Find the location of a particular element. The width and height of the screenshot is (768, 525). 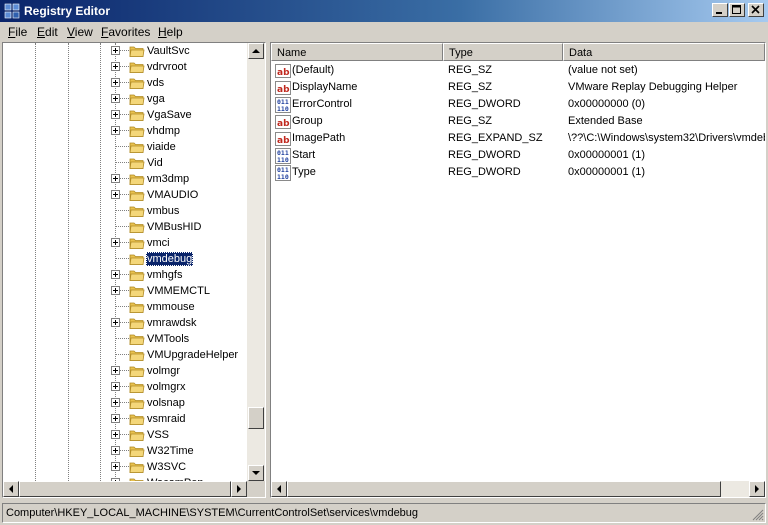

column-header-data: Data is located at coordinates (664, 52).